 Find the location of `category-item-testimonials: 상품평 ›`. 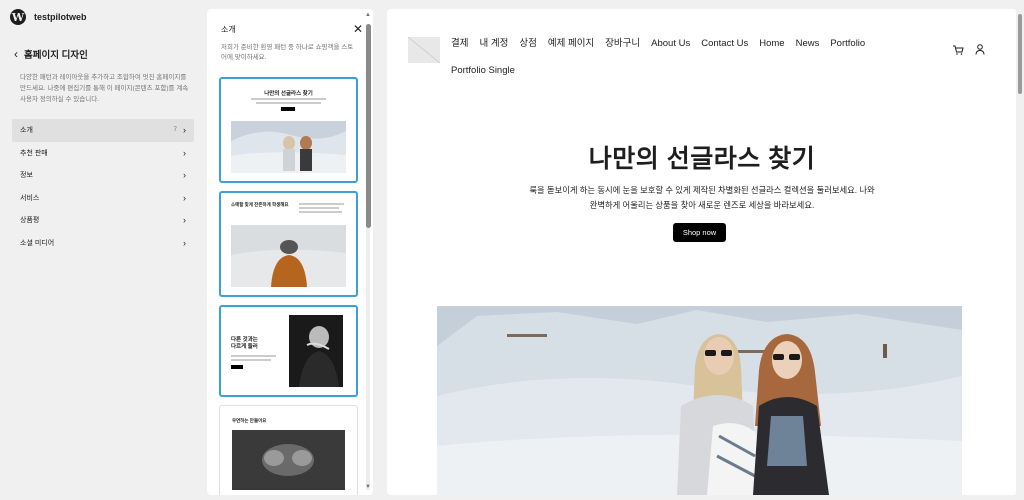

category-item-testimonials: 상품평 › is located at coordinates (103, 220).